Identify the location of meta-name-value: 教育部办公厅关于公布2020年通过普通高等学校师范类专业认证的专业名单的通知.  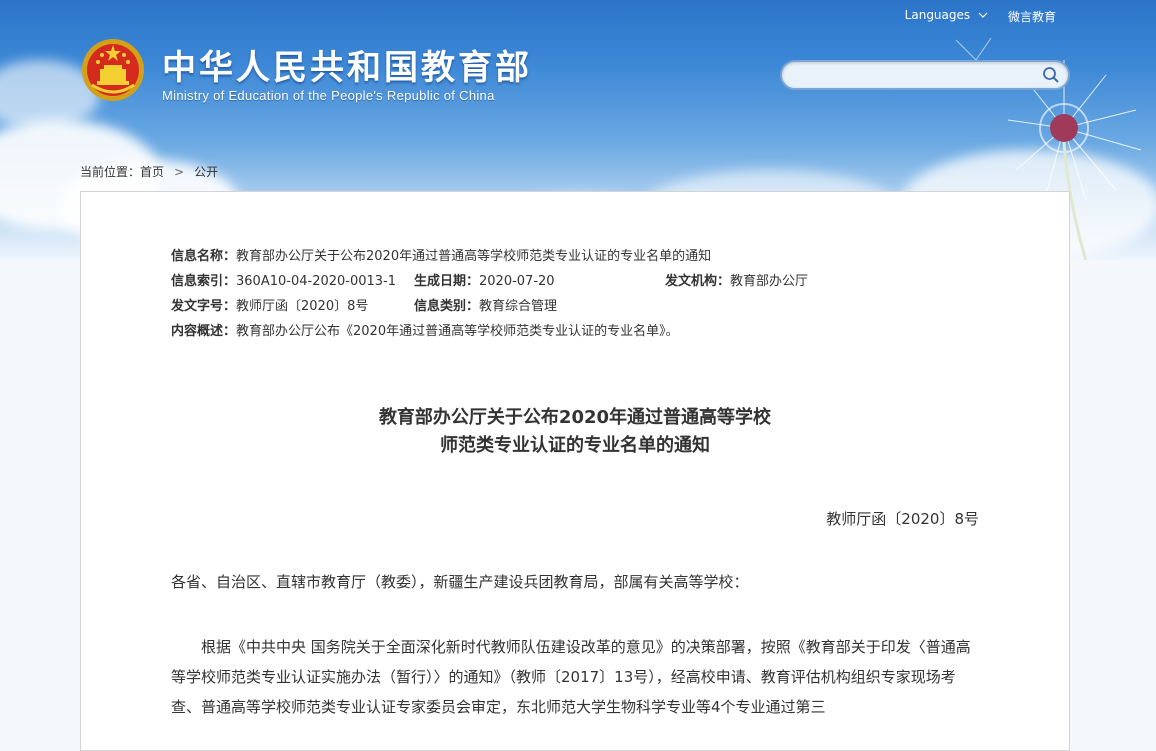
(474, 256).